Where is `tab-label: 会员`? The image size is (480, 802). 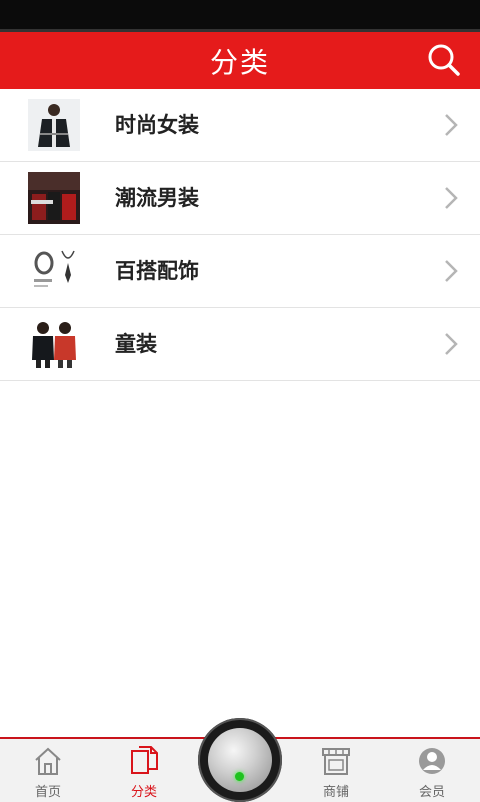 tab-label: 会员 is located at coordinates (431, 792).